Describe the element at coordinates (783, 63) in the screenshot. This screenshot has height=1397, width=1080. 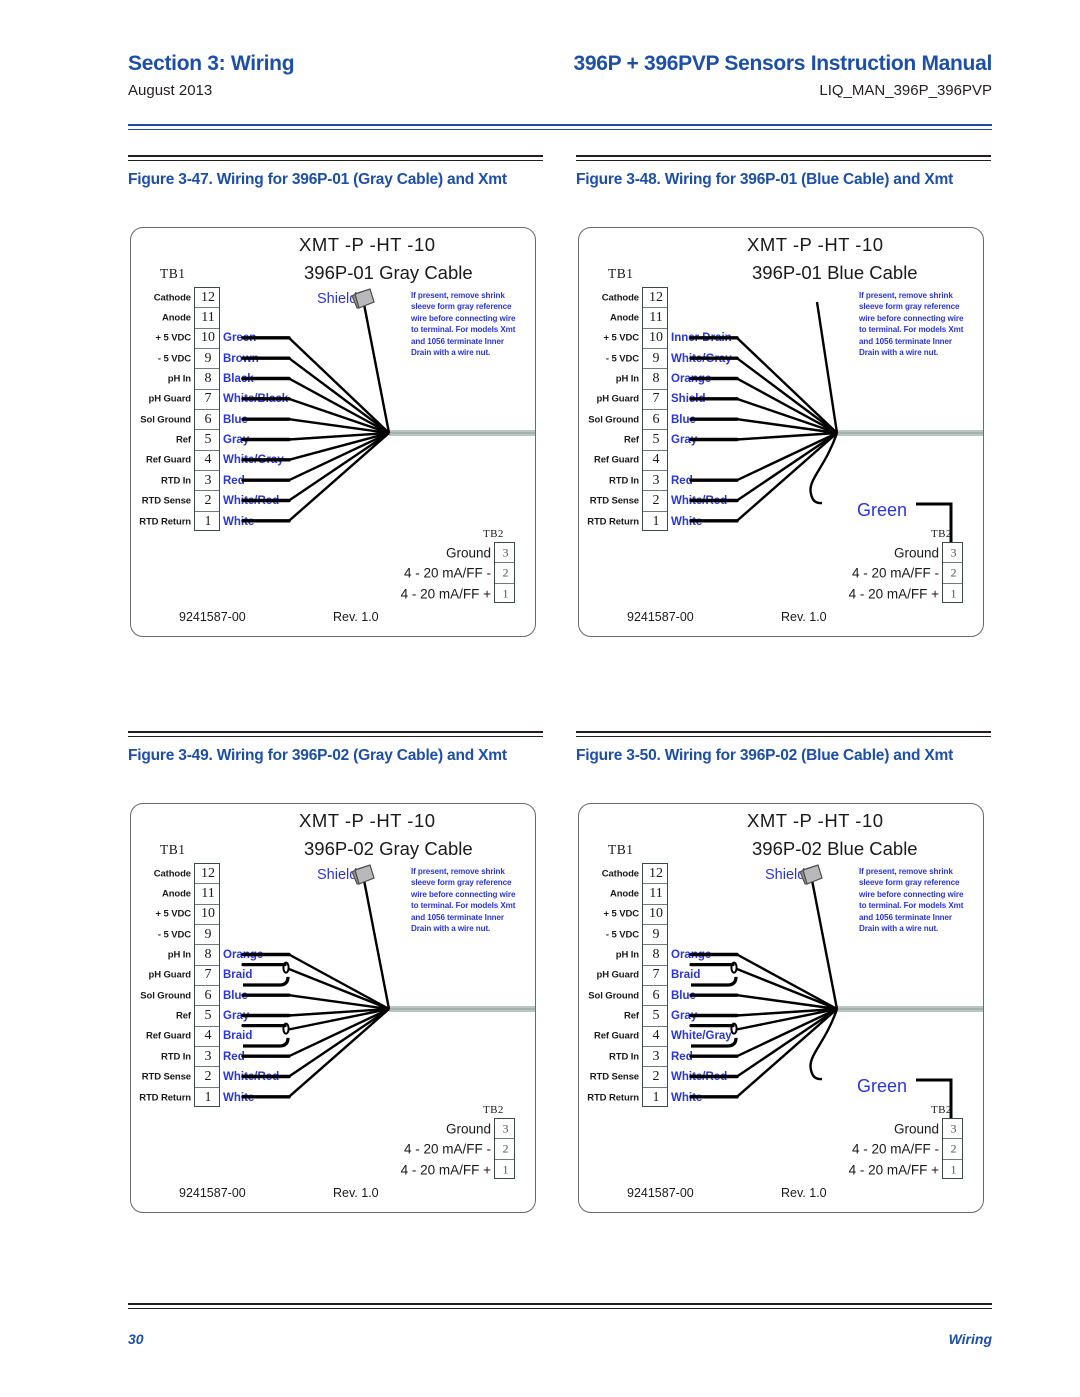
I see `manual-title: 396P + 396PVP Sensors Instruction Manual` at that location.